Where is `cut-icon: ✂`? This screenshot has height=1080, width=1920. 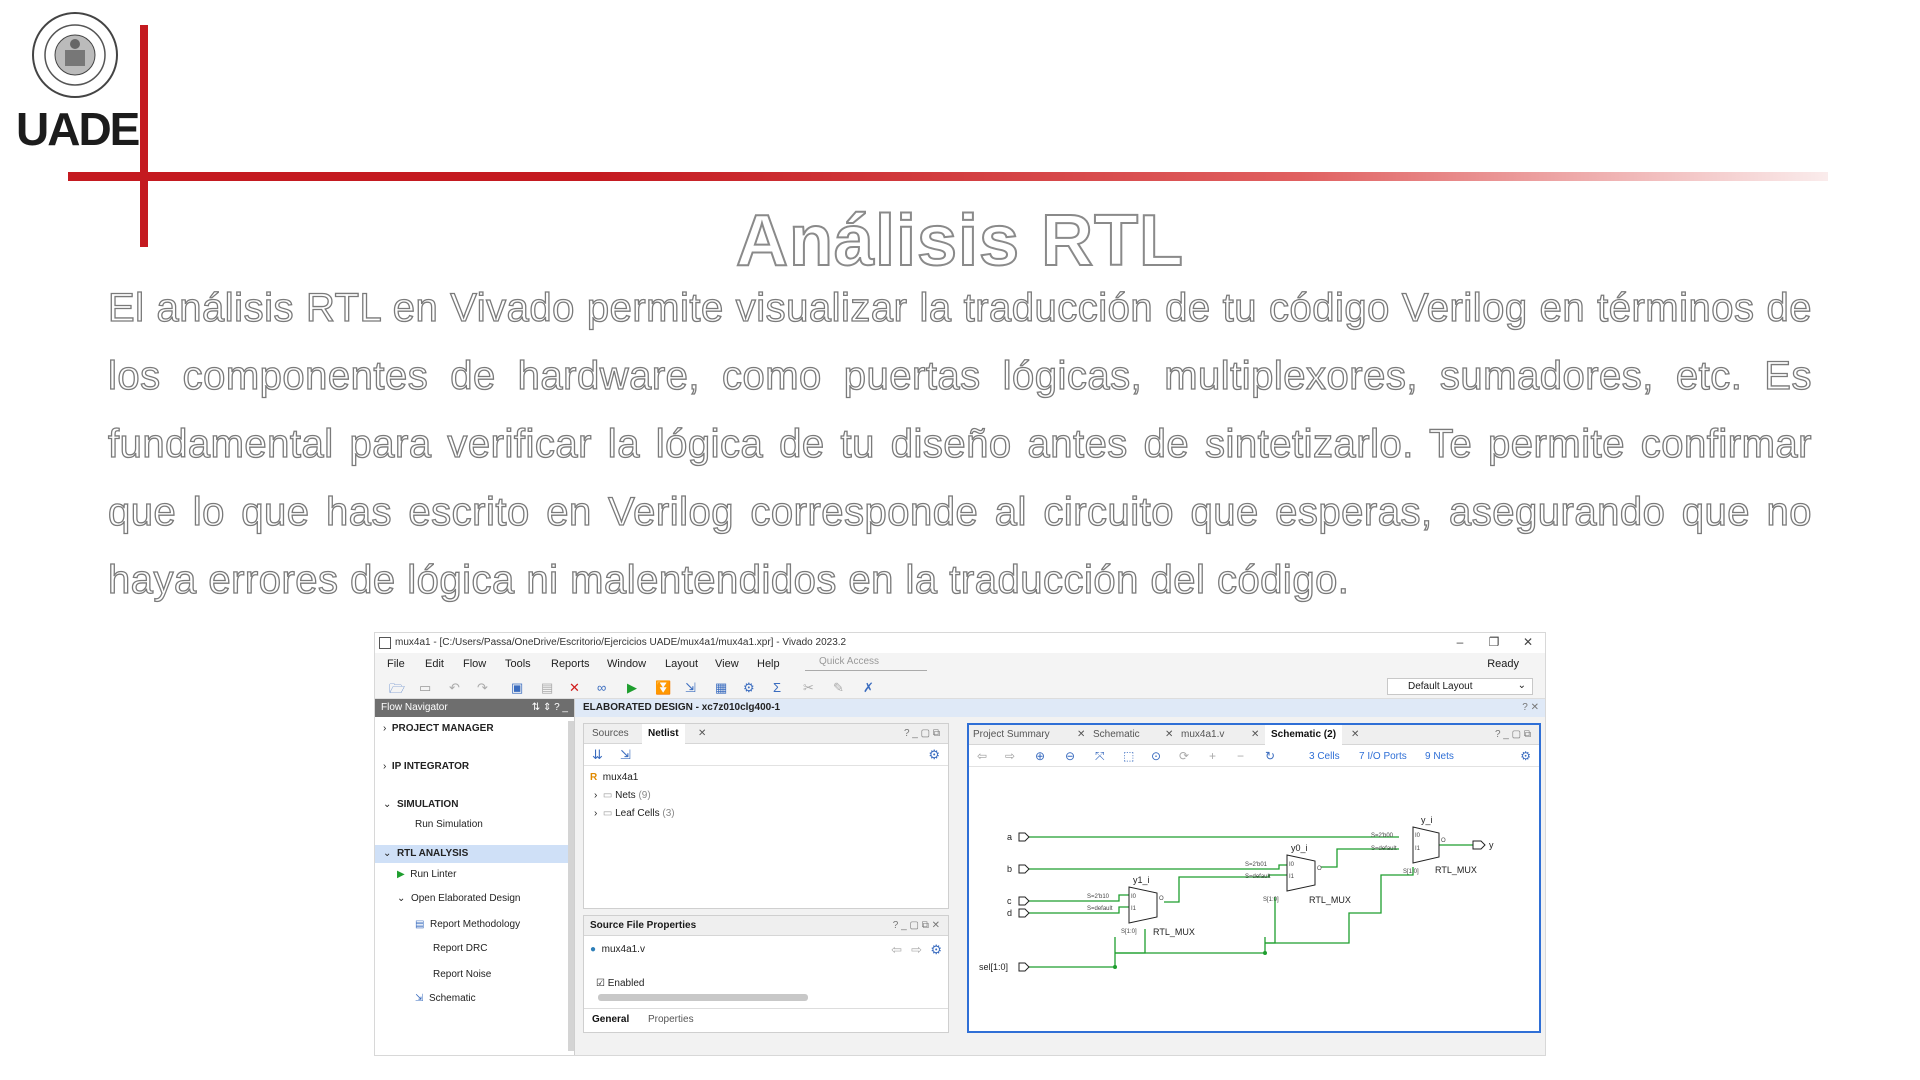
cut-icon: ✂ is located at coordinates (808, 688).